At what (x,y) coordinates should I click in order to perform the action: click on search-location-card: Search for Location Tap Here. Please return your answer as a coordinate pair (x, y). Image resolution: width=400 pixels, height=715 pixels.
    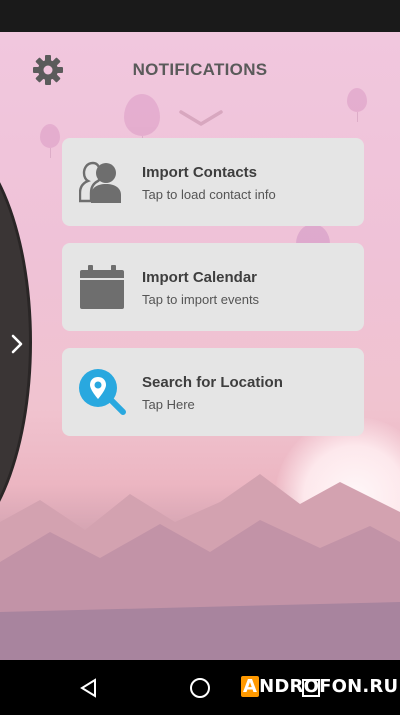
    Looking at the image, I should click on (213, 392).